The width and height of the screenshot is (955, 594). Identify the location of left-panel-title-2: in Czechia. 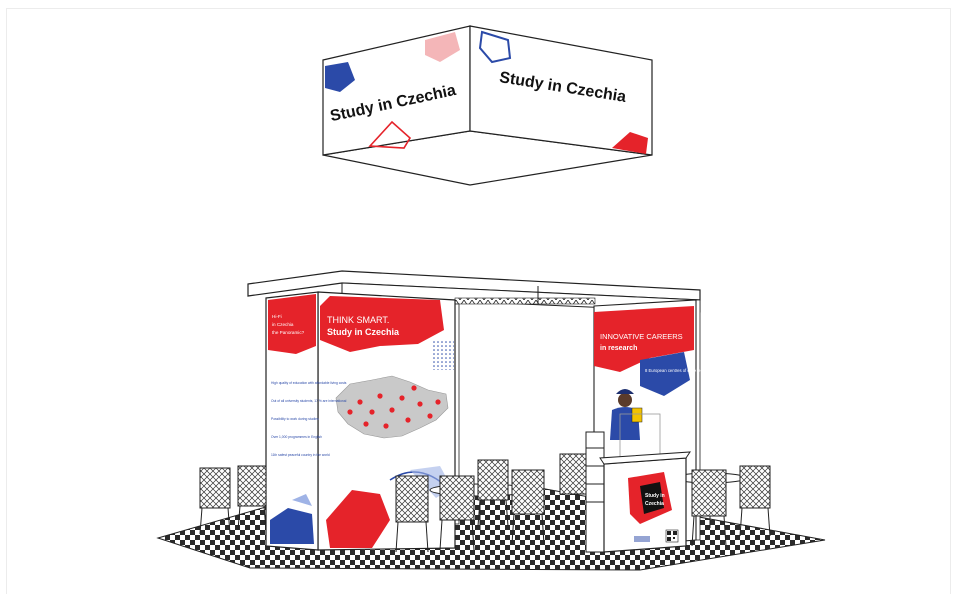
(283, 324).